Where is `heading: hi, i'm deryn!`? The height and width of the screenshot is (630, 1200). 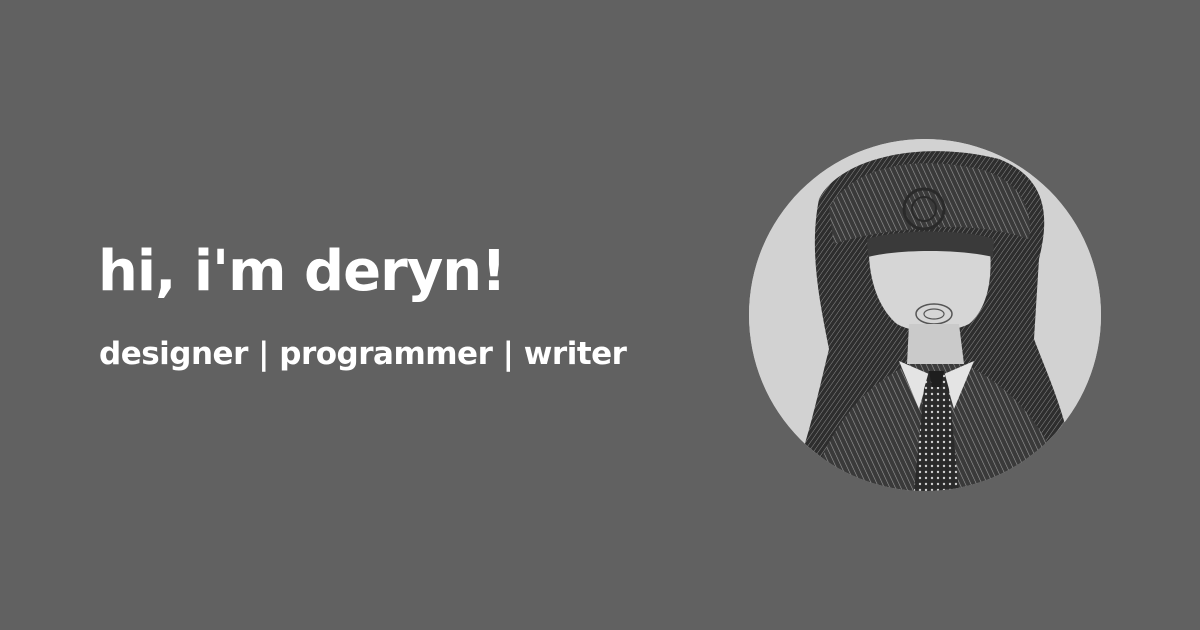
heading: hi, i'm deryn! is located at coordinates (302, 271).